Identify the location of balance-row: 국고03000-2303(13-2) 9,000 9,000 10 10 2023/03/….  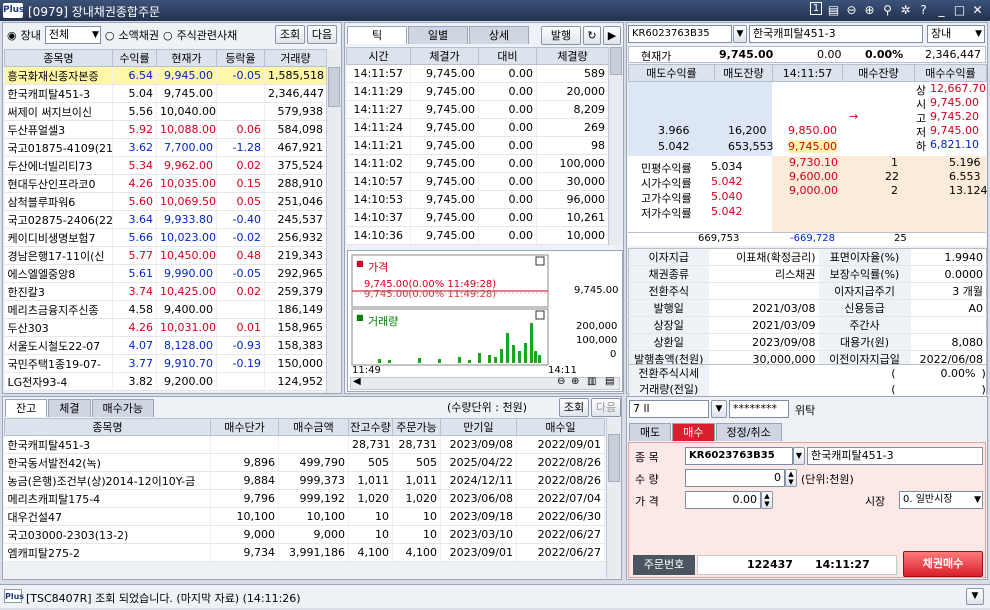
(304, 534).